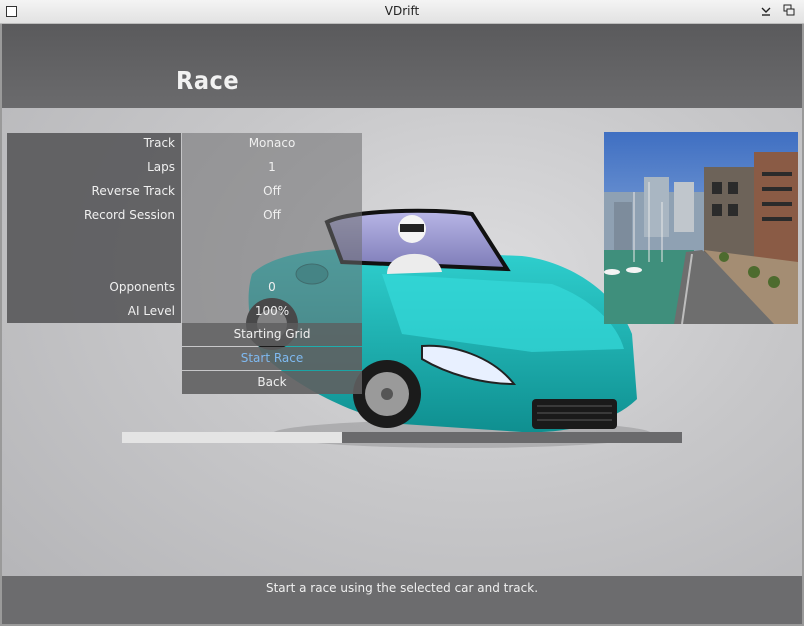 The width and height of the screenshot is (804, 626). I want to click on settings-values-panel: Monaco 1 Off Off 0 100%, so click(272, 228).